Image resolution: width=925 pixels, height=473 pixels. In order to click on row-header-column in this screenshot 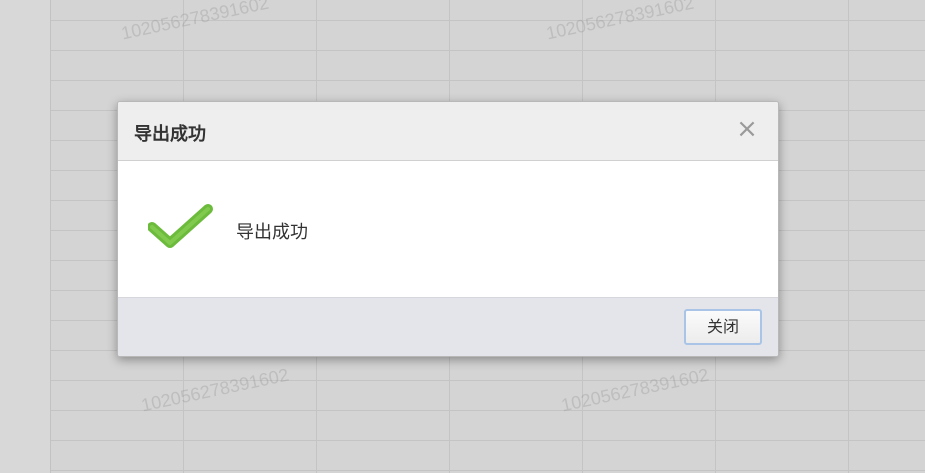, I will do `click(25, 236)`.